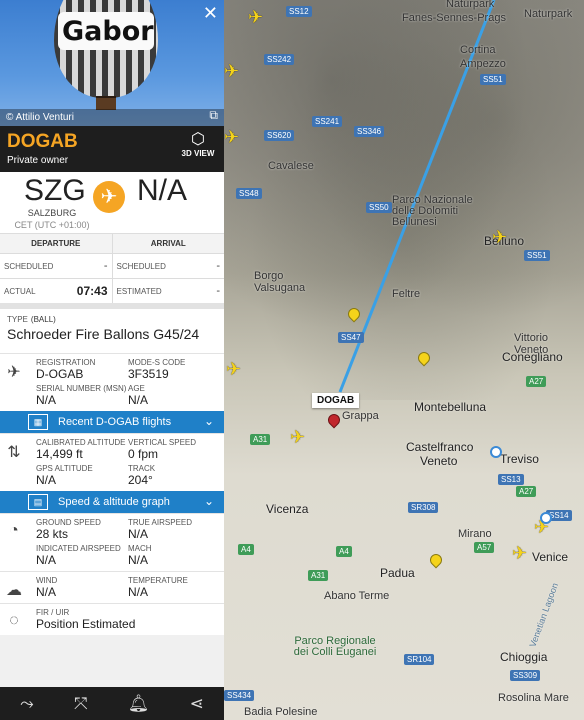  What do you see at coordinates (46, 592) in the screenshot?
I see `wind-value: N/A` at bounding box center [46, 592].